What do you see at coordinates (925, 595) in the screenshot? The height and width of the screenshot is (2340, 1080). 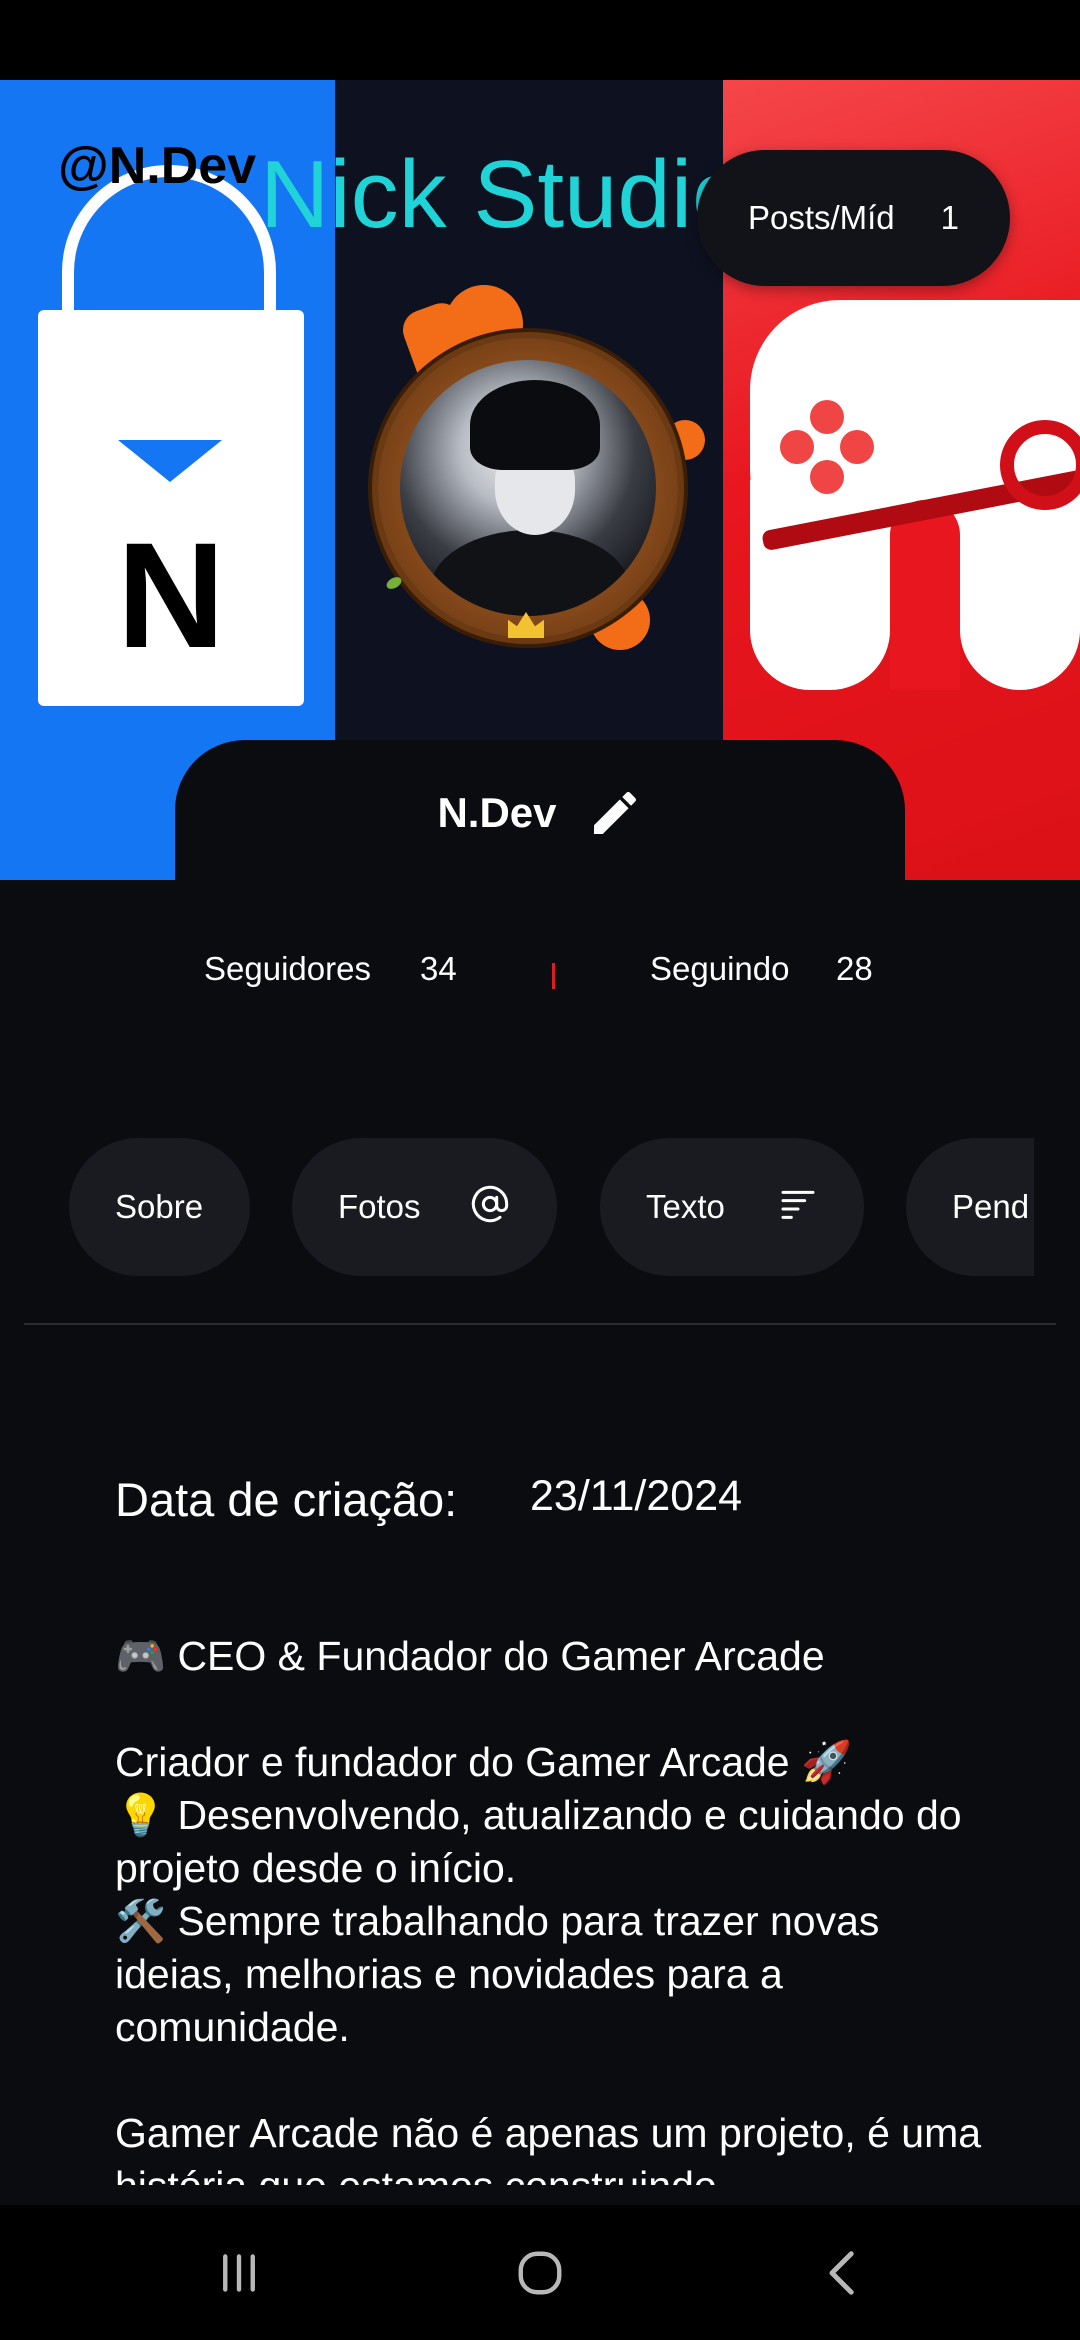 I see `gamepad-logo-notch` at bounding box center [925, 595].